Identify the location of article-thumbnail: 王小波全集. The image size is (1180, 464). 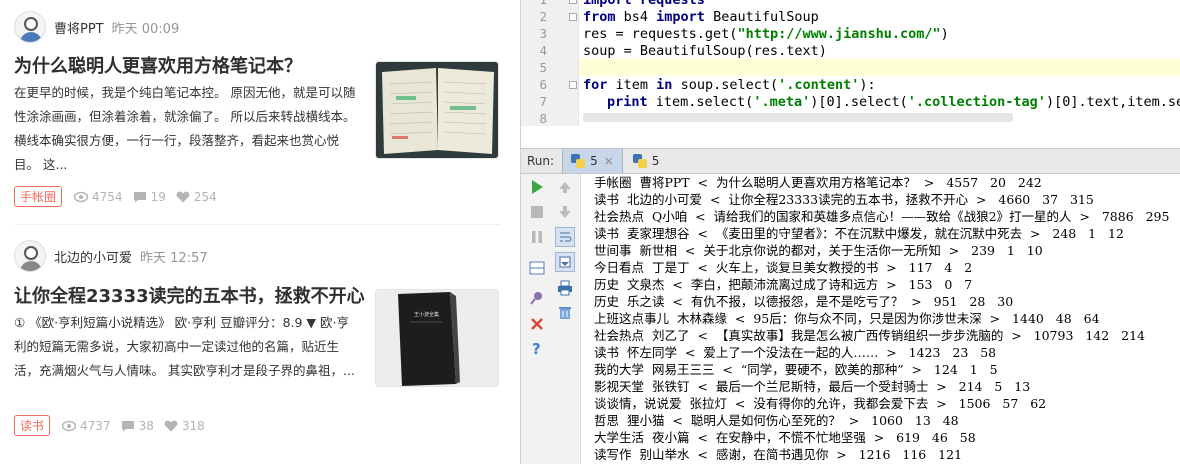
(437, 338).